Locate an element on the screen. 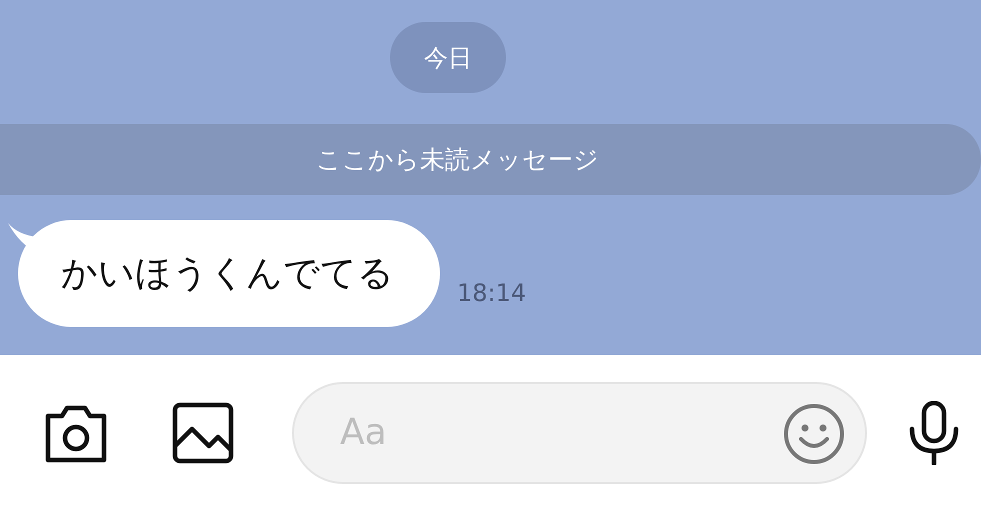 This screenshot has width=981, height=510. microphone-icon is located at coordinates (934, 432).